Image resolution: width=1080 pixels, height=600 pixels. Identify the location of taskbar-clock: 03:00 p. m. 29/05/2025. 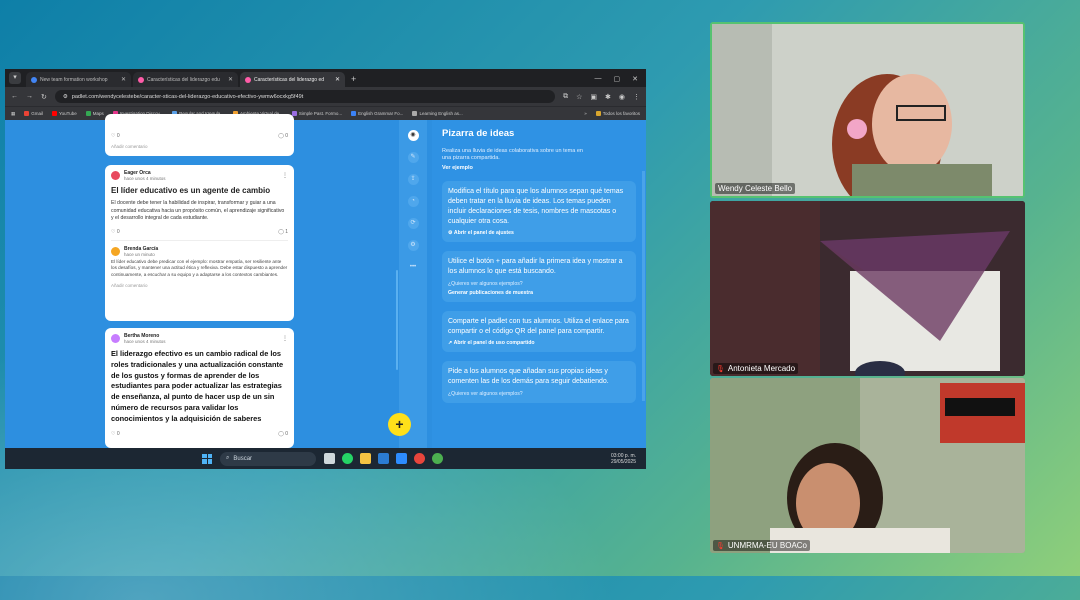
(623, 459).